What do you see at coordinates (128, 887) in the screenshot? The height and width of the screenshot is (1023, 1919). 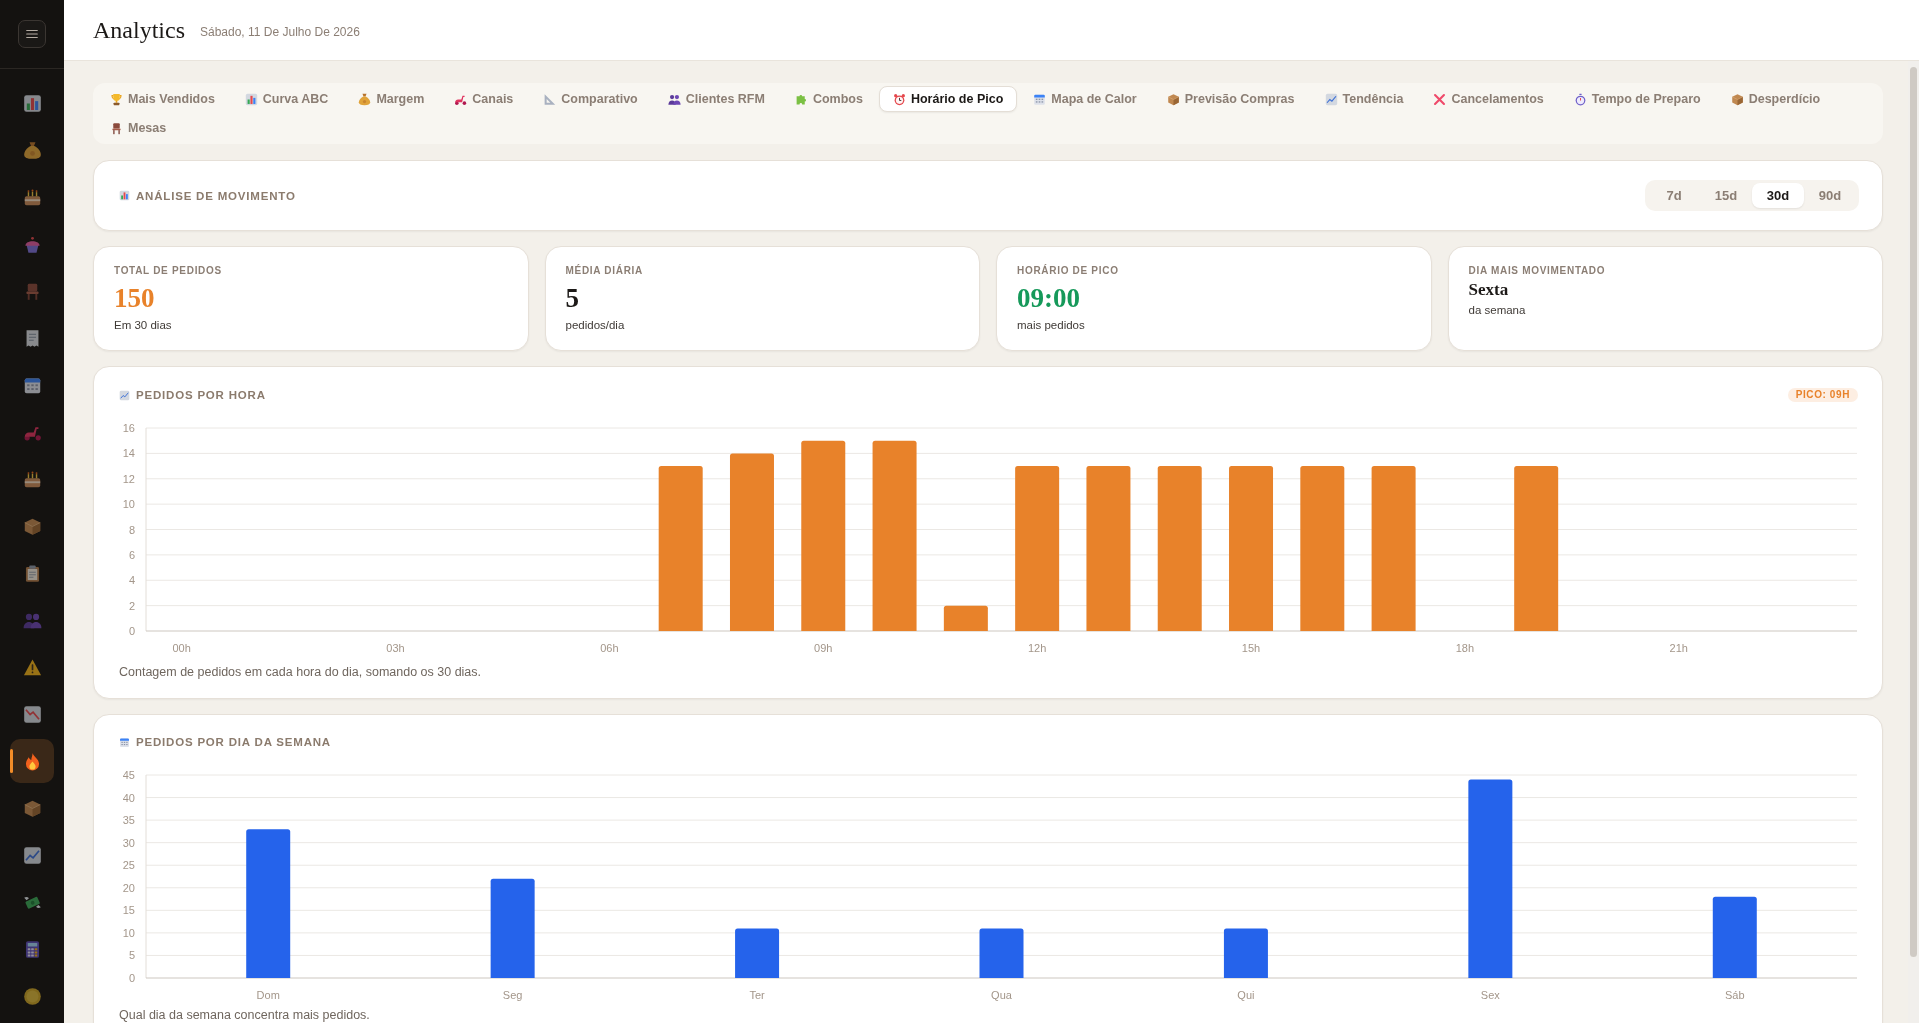 I see `axis-label: 20` at bounding box center [128, 887].